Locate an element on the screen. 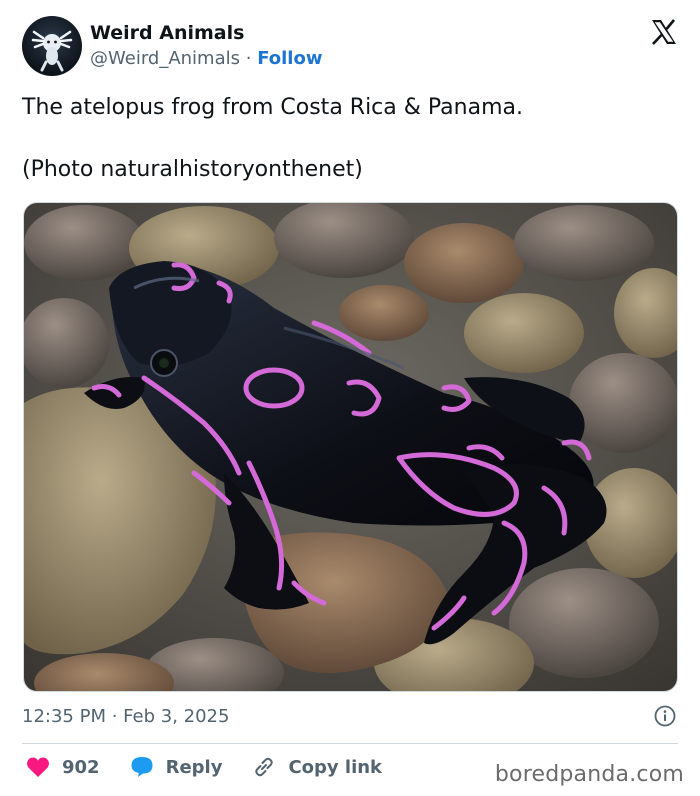  timestamp: 12:35 PM · Feb 3, 2025 is located at coordinates (125, 716).